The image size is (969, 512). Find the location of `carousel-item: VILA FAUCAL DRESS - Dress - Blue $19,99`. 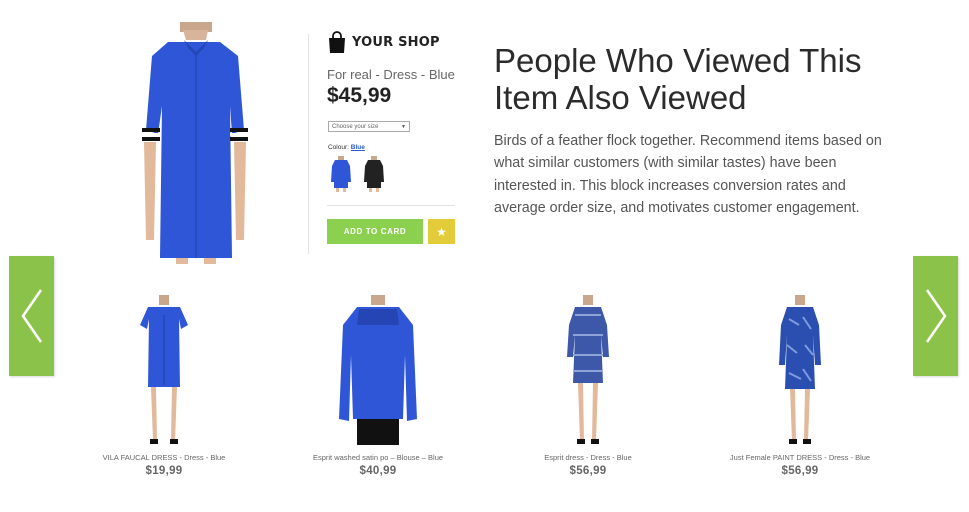

carousel-item: VILA FAUCAL DRESS - Dress - Blue $19,99 is located at coordinates (164, 386).